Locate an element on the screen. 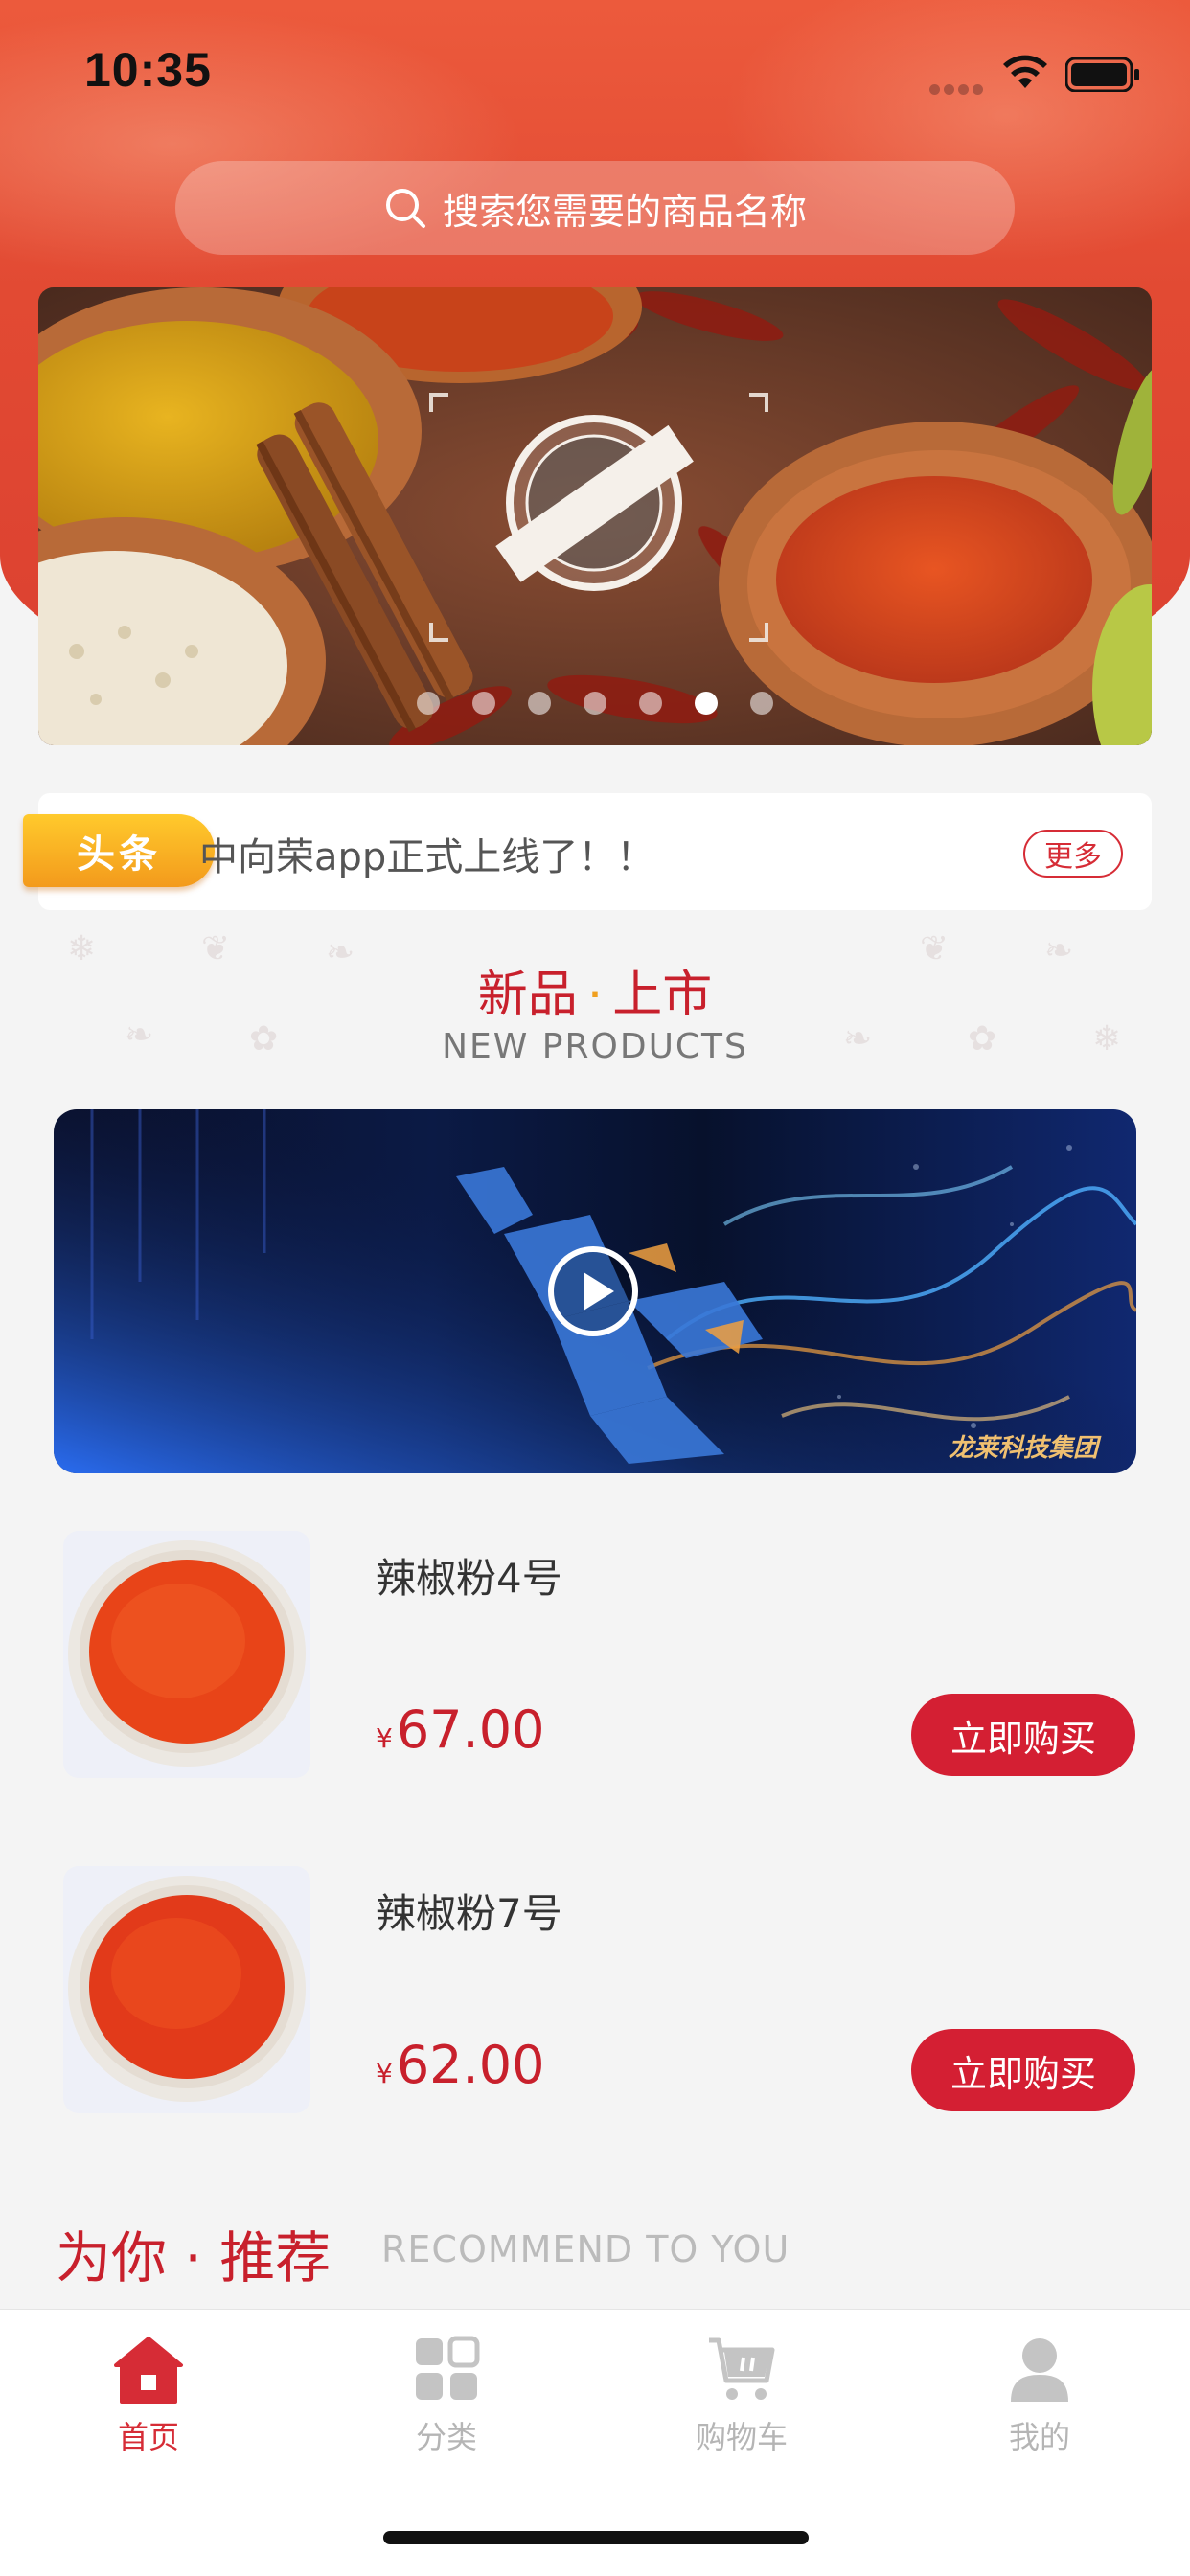  recommend-subtitle: RECOMMEND TO YOU is located at coordinates (586, 2249).